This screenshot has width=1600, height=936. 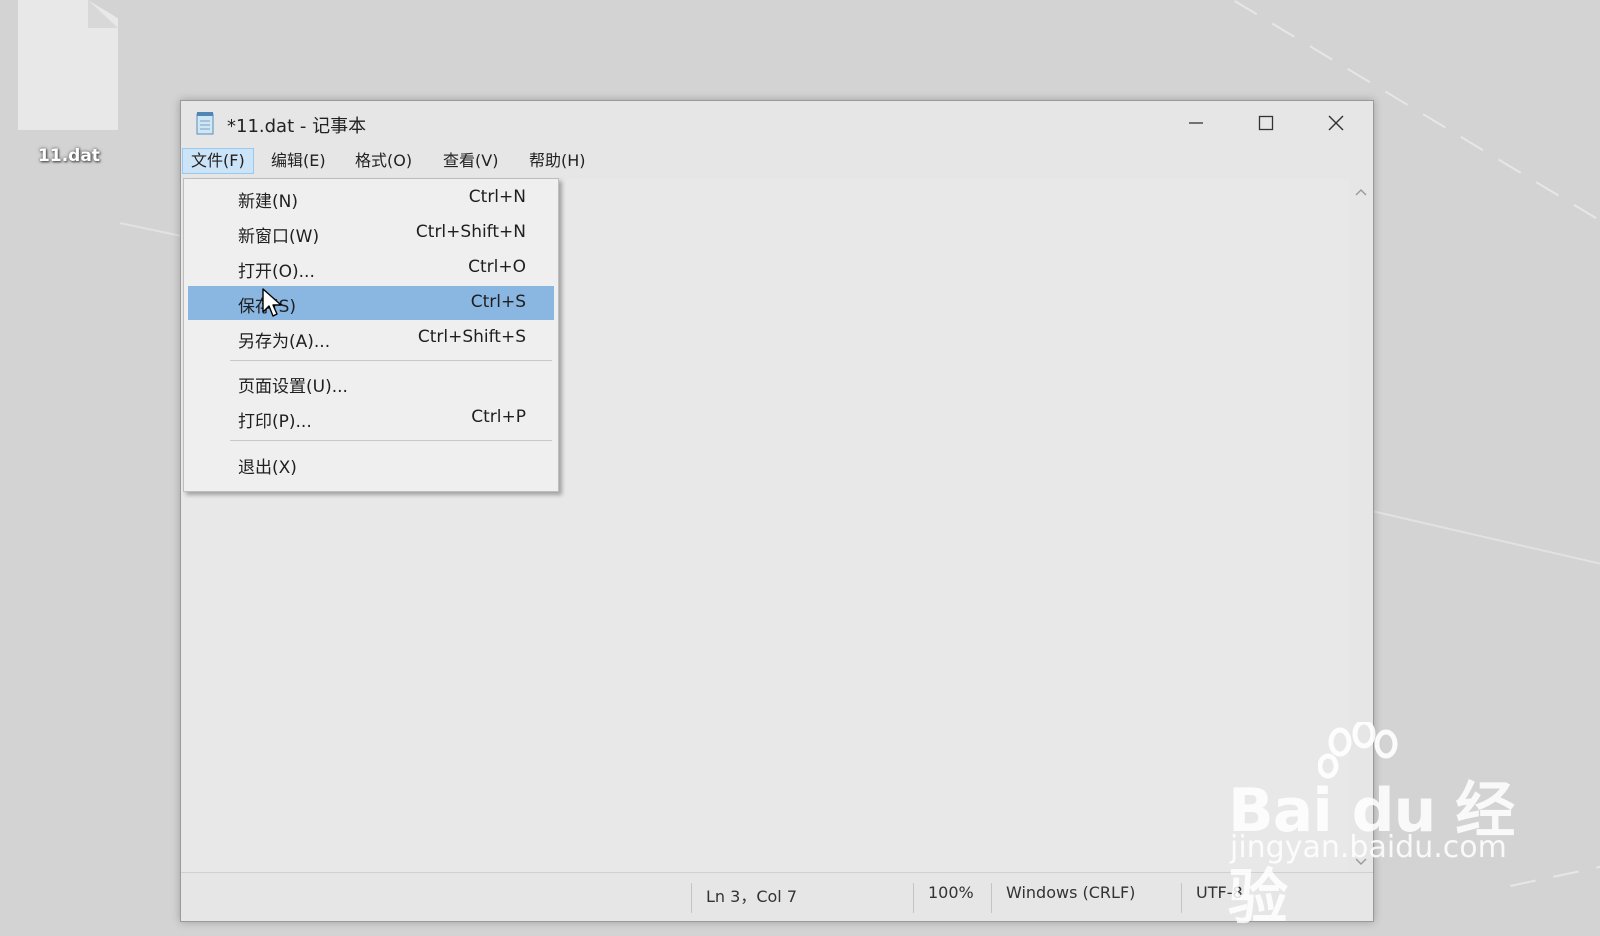 What do you see at coordinates (69, 87) in the screenshot?
I see `desktop-file-11-dat: 11.dat` at bounding box center [69, 87].